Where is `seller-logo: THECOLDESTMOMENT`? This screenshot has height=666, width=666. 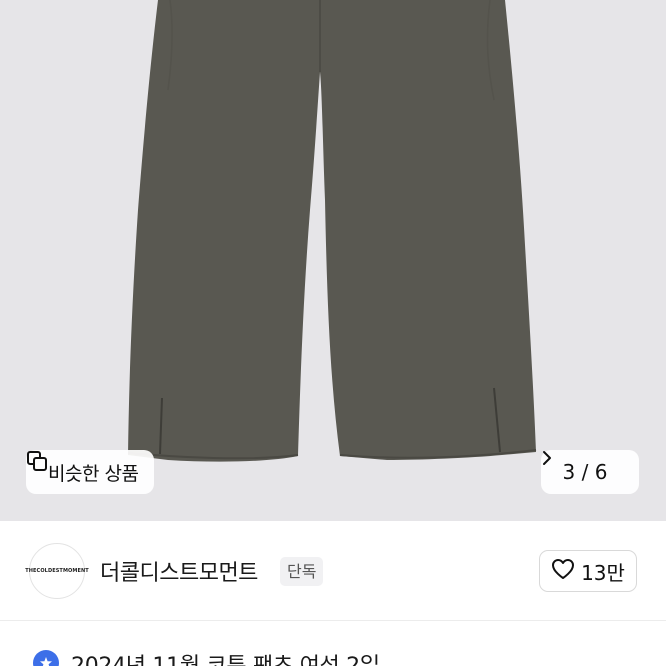
seller-logo: THECOLDESTMOMENT is located at coordinates (57, 571).